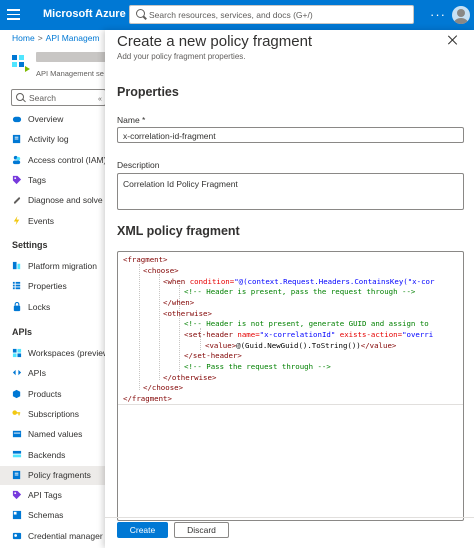 The height and width of the screenshot is (548, 474). I want to click on avatar, so click(461, 15).